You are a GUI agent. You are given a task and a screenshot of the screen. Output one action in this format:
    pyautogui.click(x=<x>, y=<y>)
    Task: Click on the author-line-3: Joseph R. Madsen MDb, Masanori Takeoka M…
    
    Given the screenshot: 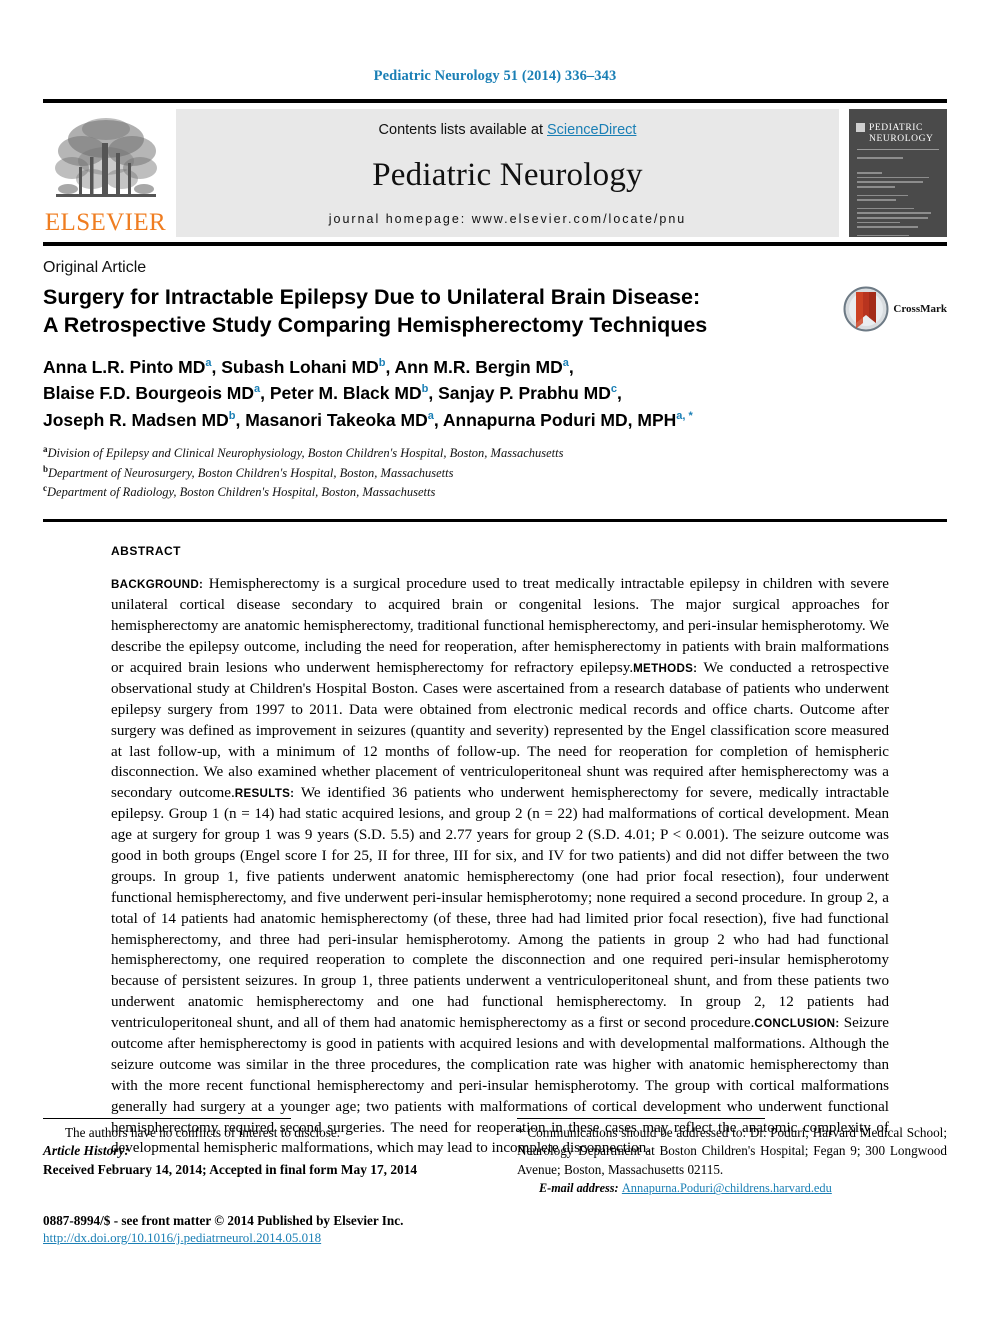 What is the action you would take?
    pyautogui.click(x=495, y=420)
    